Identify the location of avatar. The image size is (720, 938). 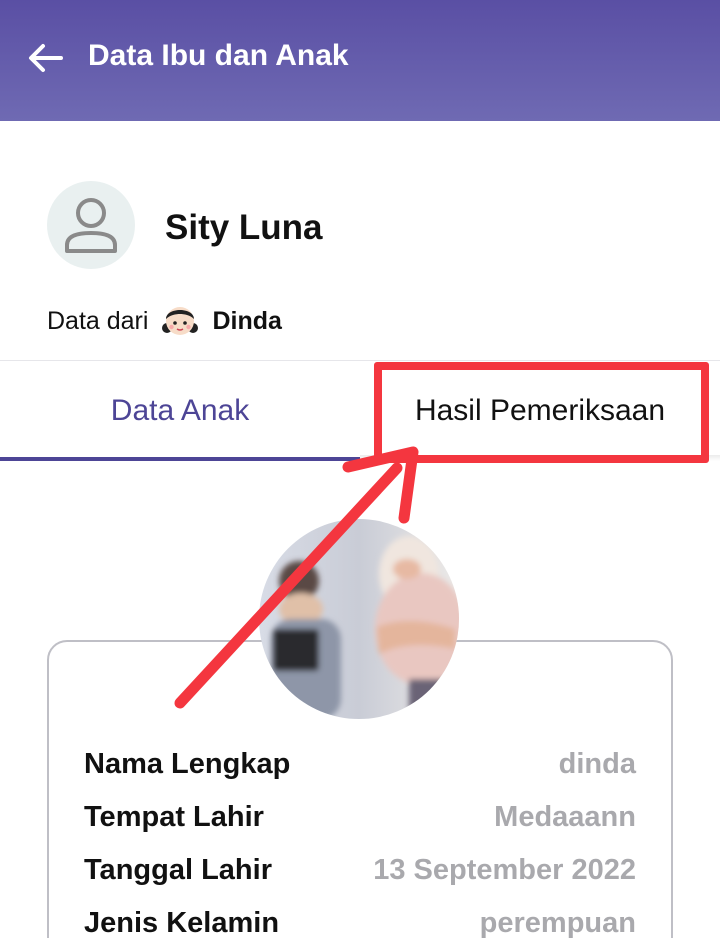
(91, 225).